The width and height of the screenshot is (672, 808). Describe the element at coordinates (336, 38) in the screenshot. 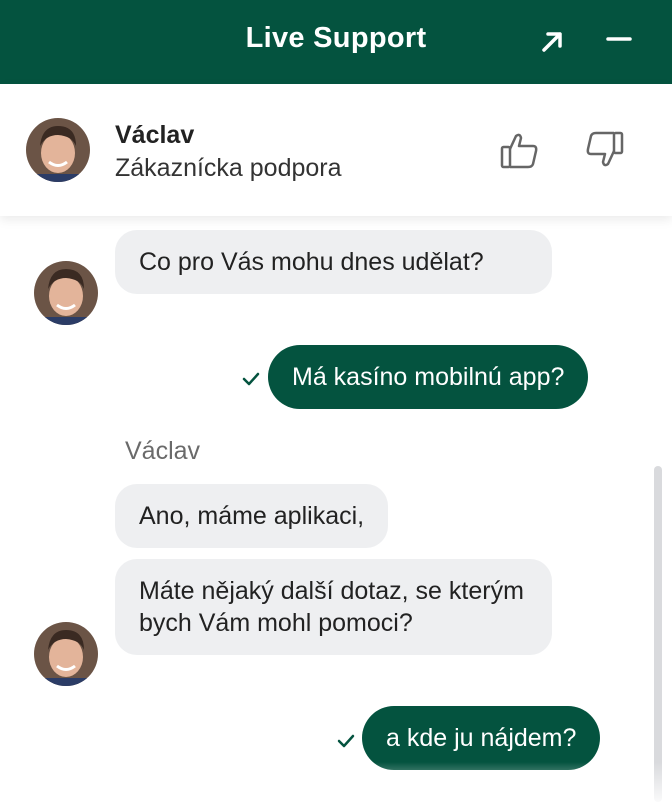

I see `chat-title: Live Support` at that location.